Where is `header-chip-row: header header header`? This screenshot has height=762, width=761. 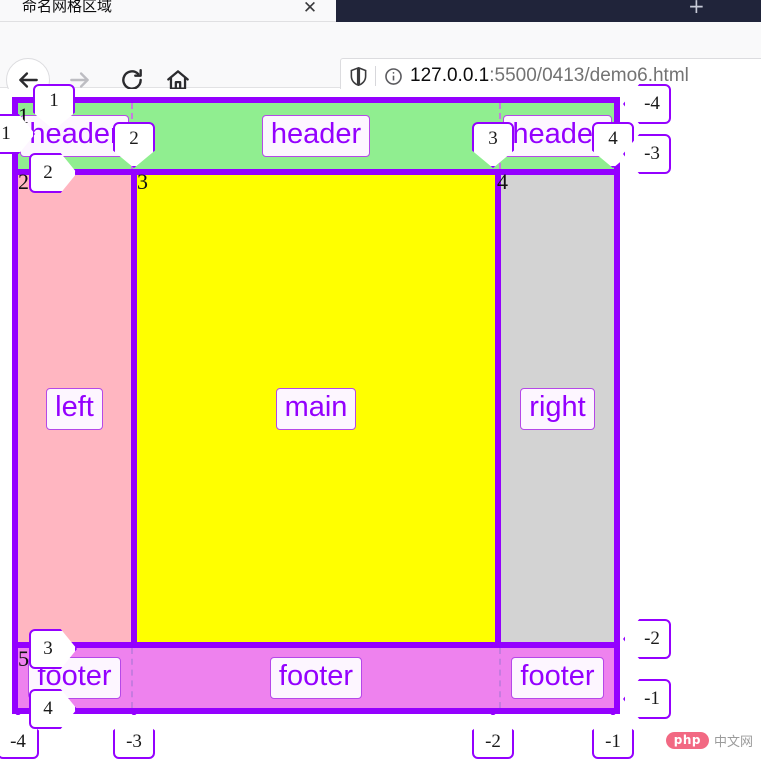 header-chip-row: header header header is located at coordinates (316, 136).